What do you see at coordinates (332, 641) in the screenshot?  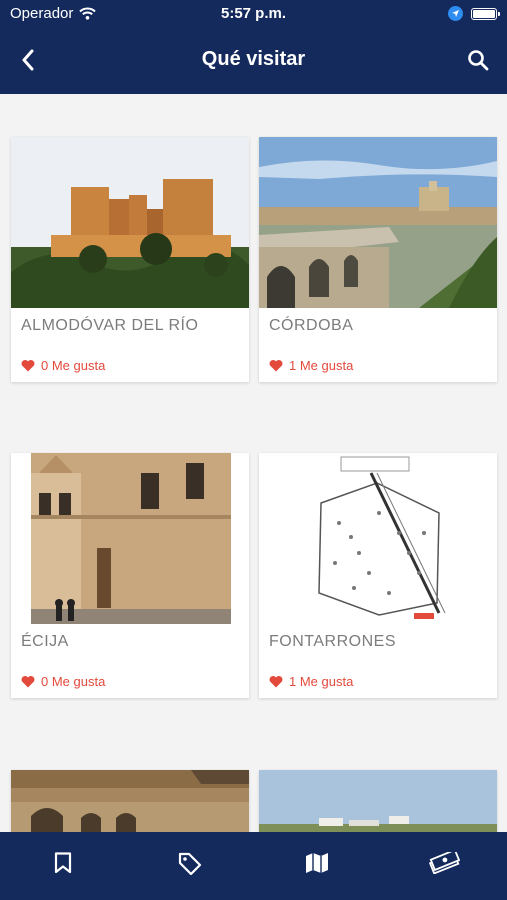 I see `place-name: FONTARRONES` at bounding box center [332, 641].